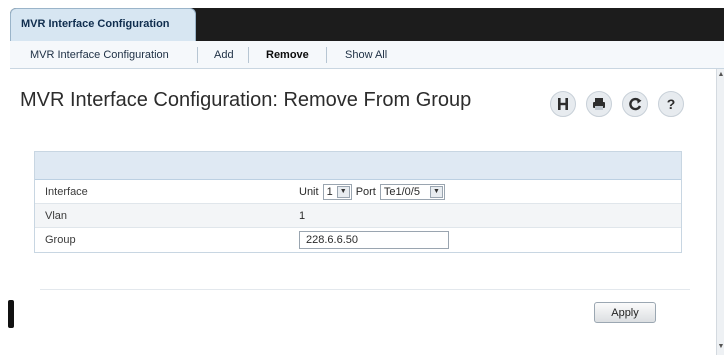  I want to click on vlan-value: 1, so click(302, 215).